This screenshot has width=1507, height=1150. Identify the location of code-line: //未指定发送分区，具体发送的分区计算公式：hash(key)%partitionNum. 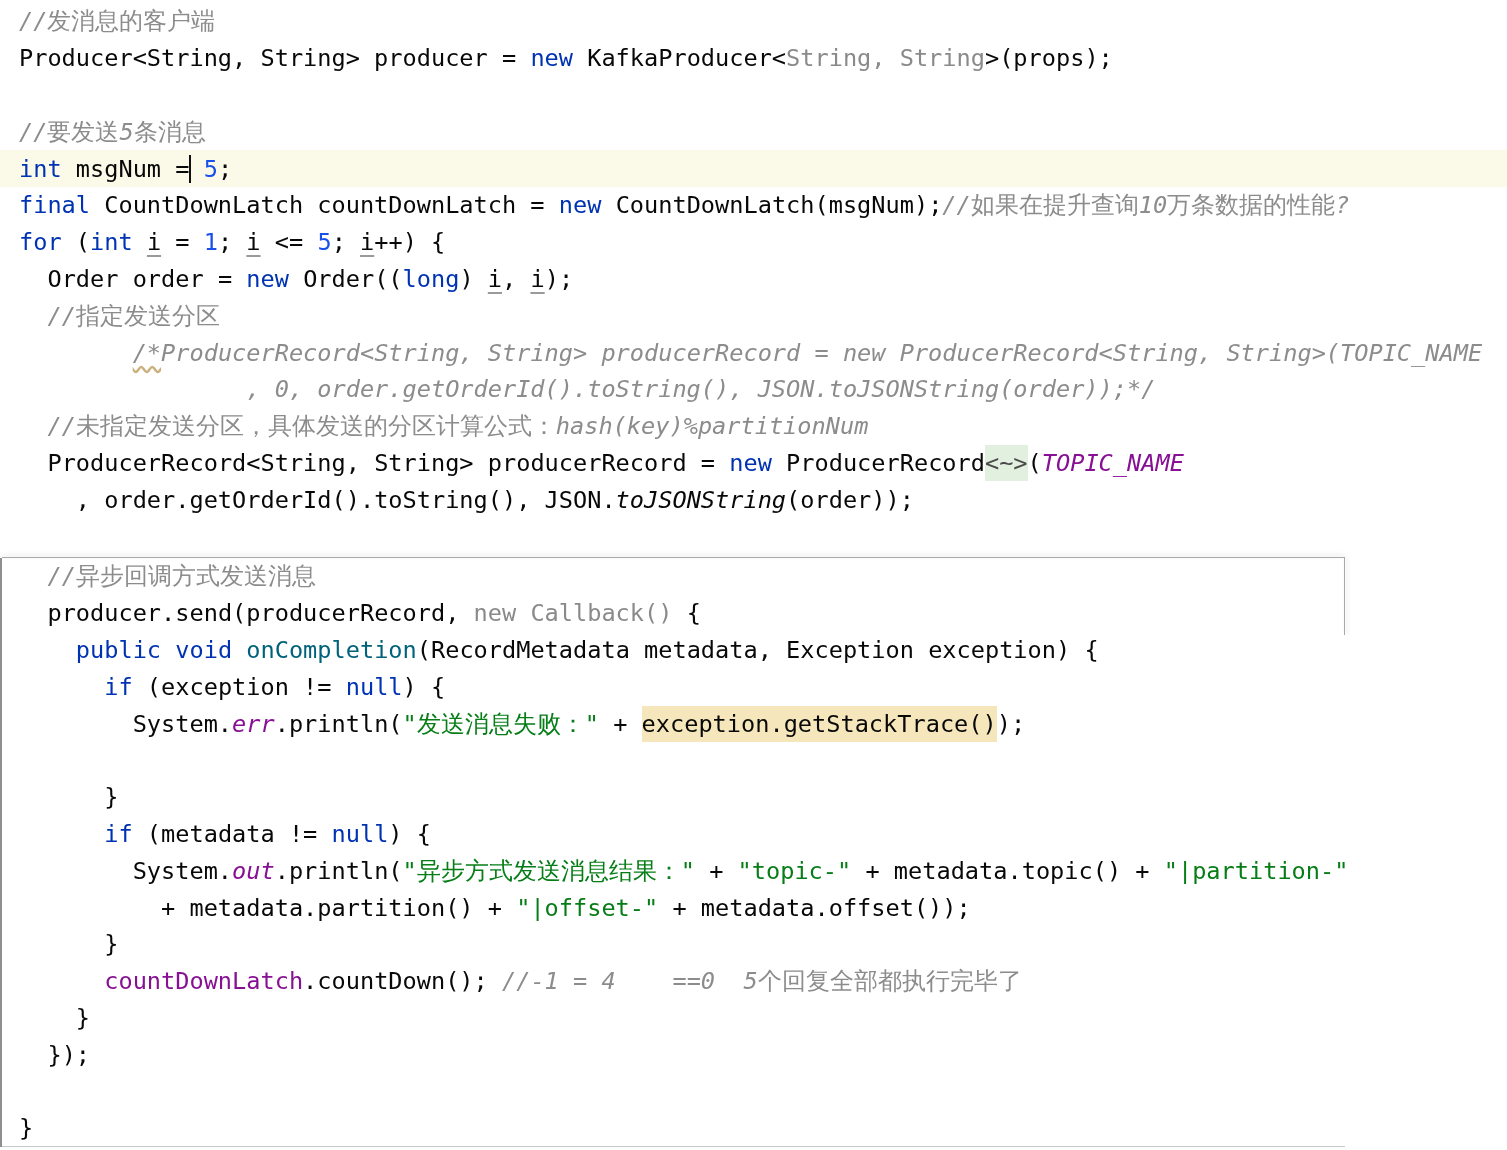
(458, 426).